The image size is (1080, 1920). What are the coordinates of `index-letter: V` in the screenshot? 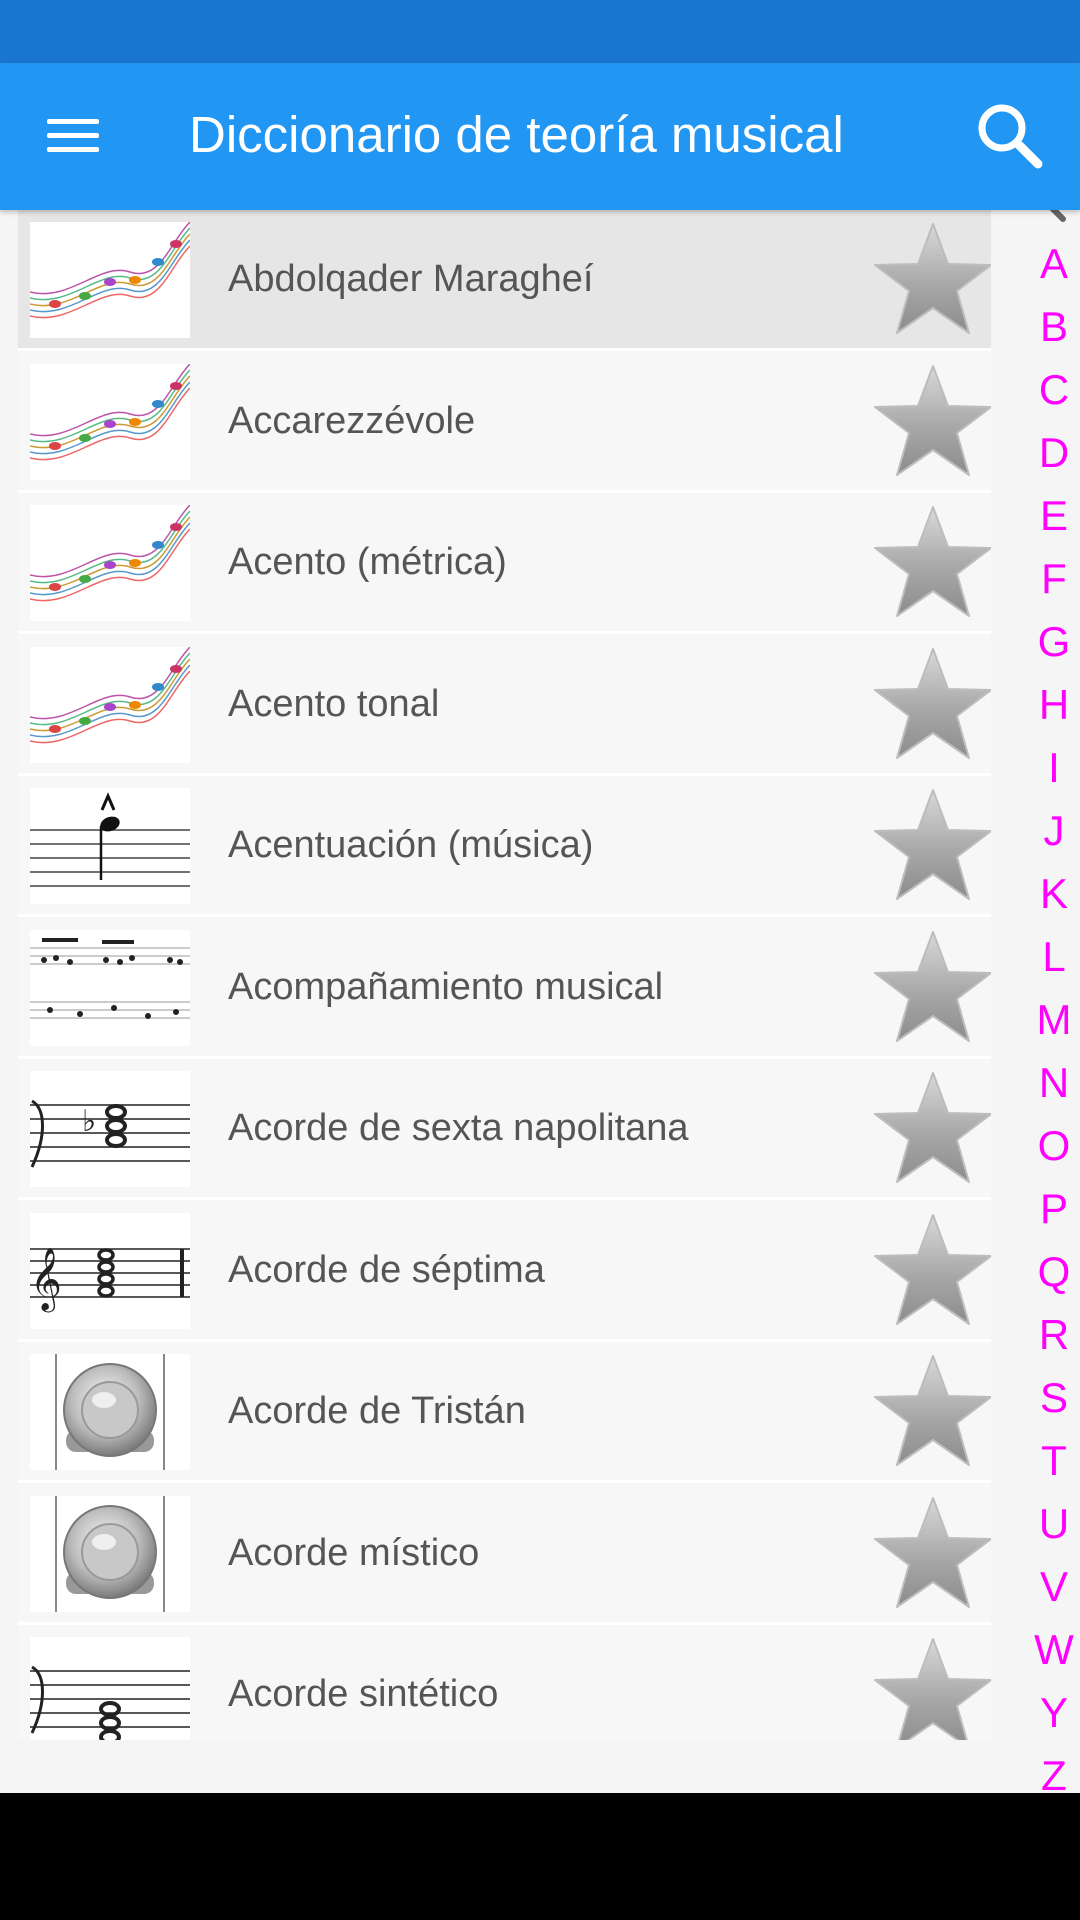 It's located at (1054, 1586).